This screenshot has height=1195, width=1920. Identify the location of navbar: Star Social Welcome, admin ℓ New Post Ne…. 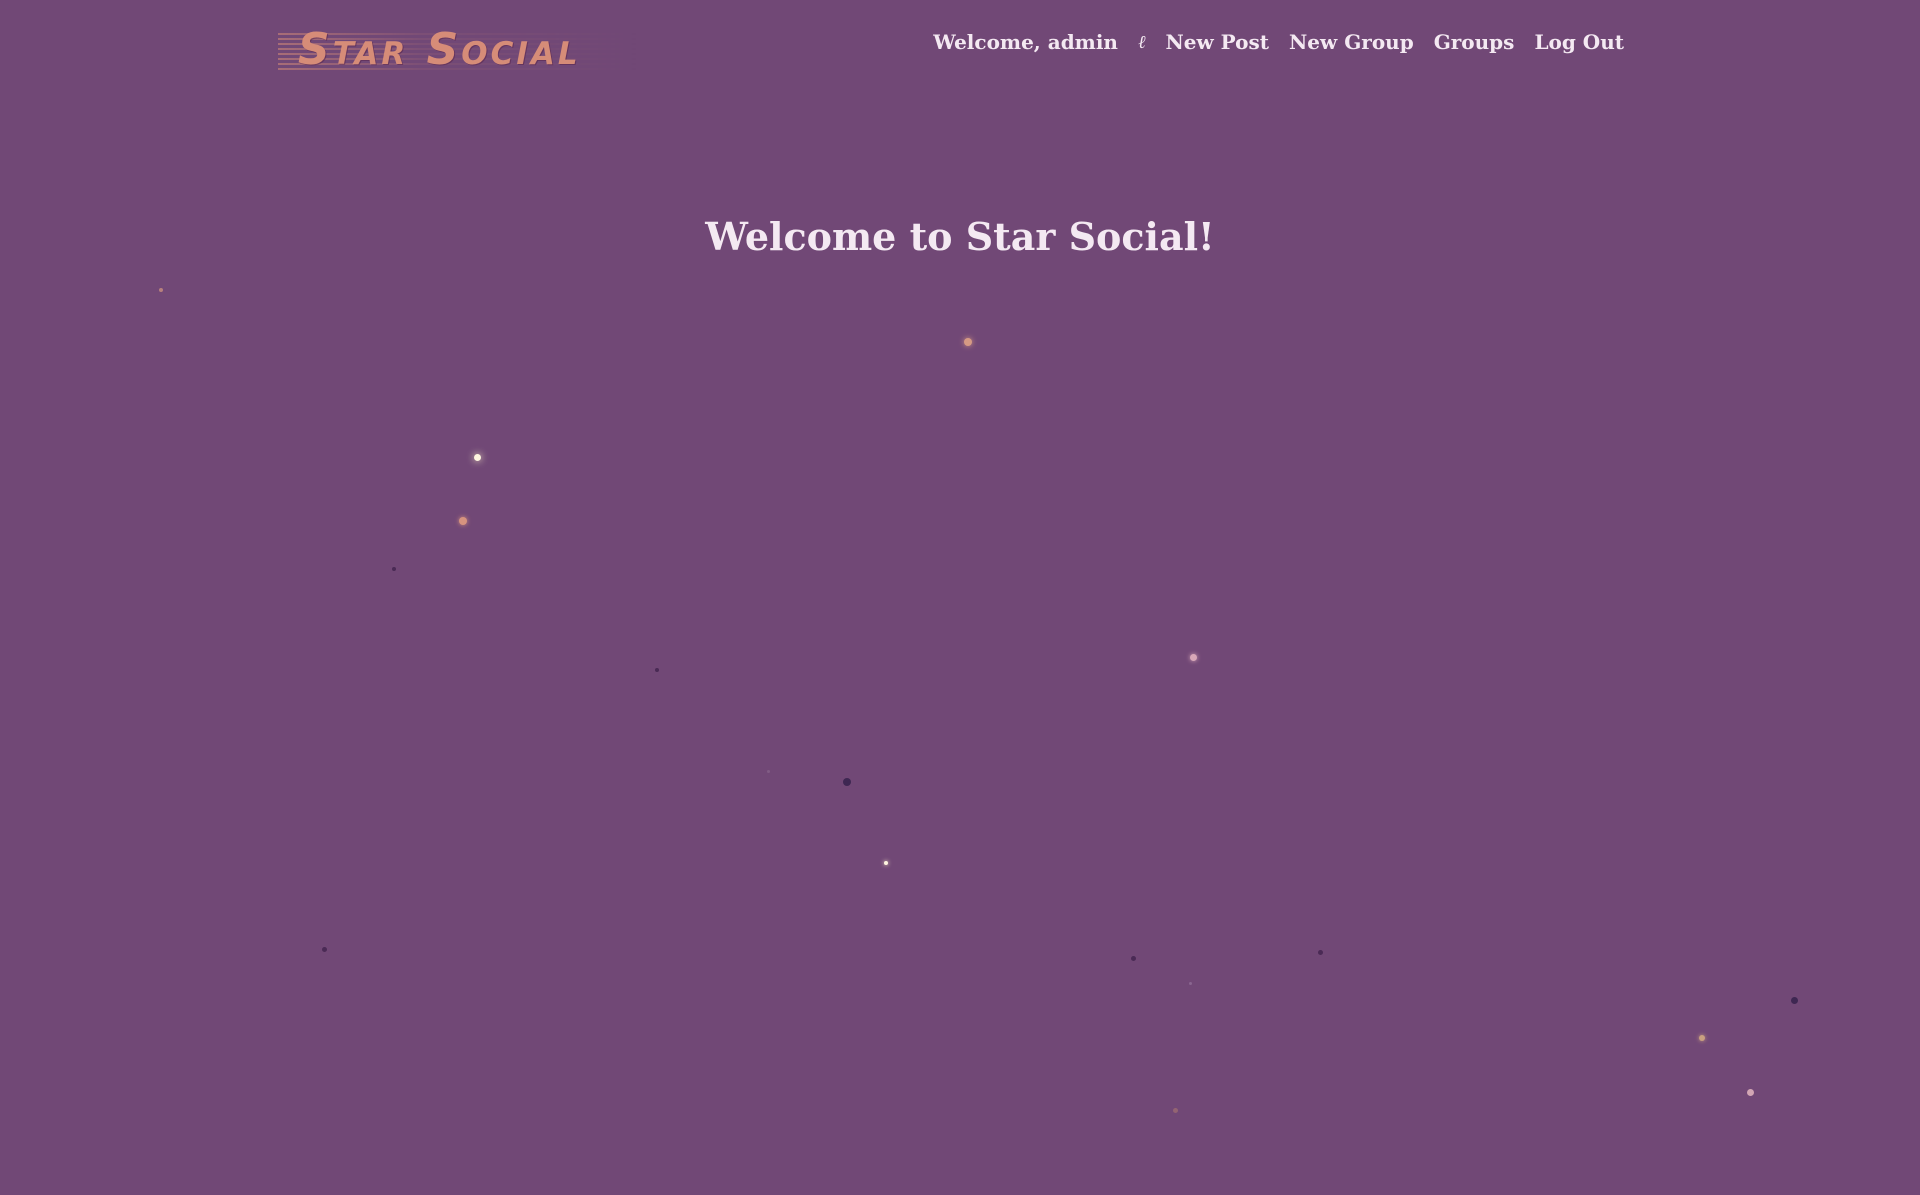
(960, 48).